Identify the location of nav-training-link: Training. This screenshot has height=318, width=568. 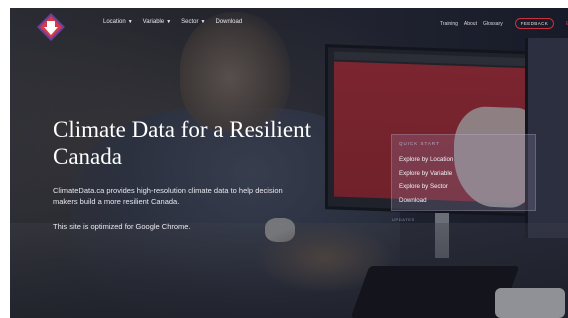
(449, 24).